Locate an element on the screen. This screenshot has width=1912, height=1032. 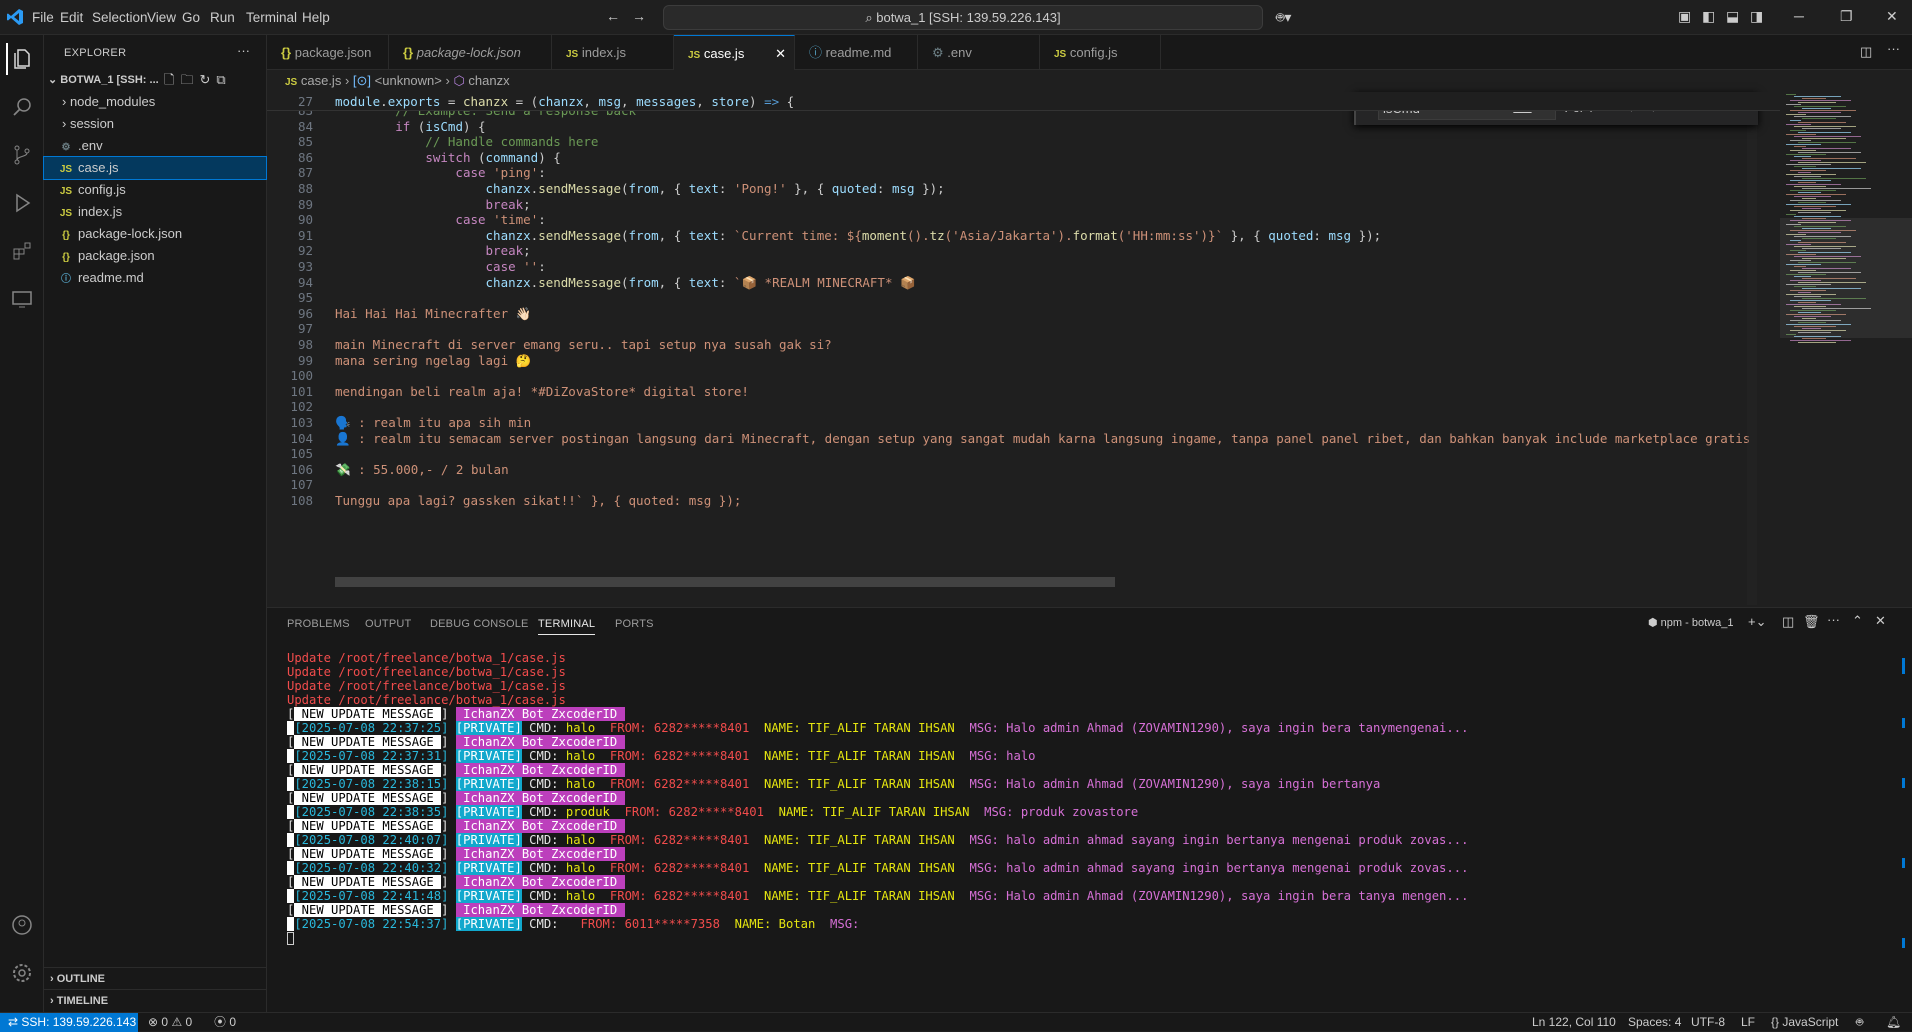
accounts-icon is located at coordinates (22, 925).